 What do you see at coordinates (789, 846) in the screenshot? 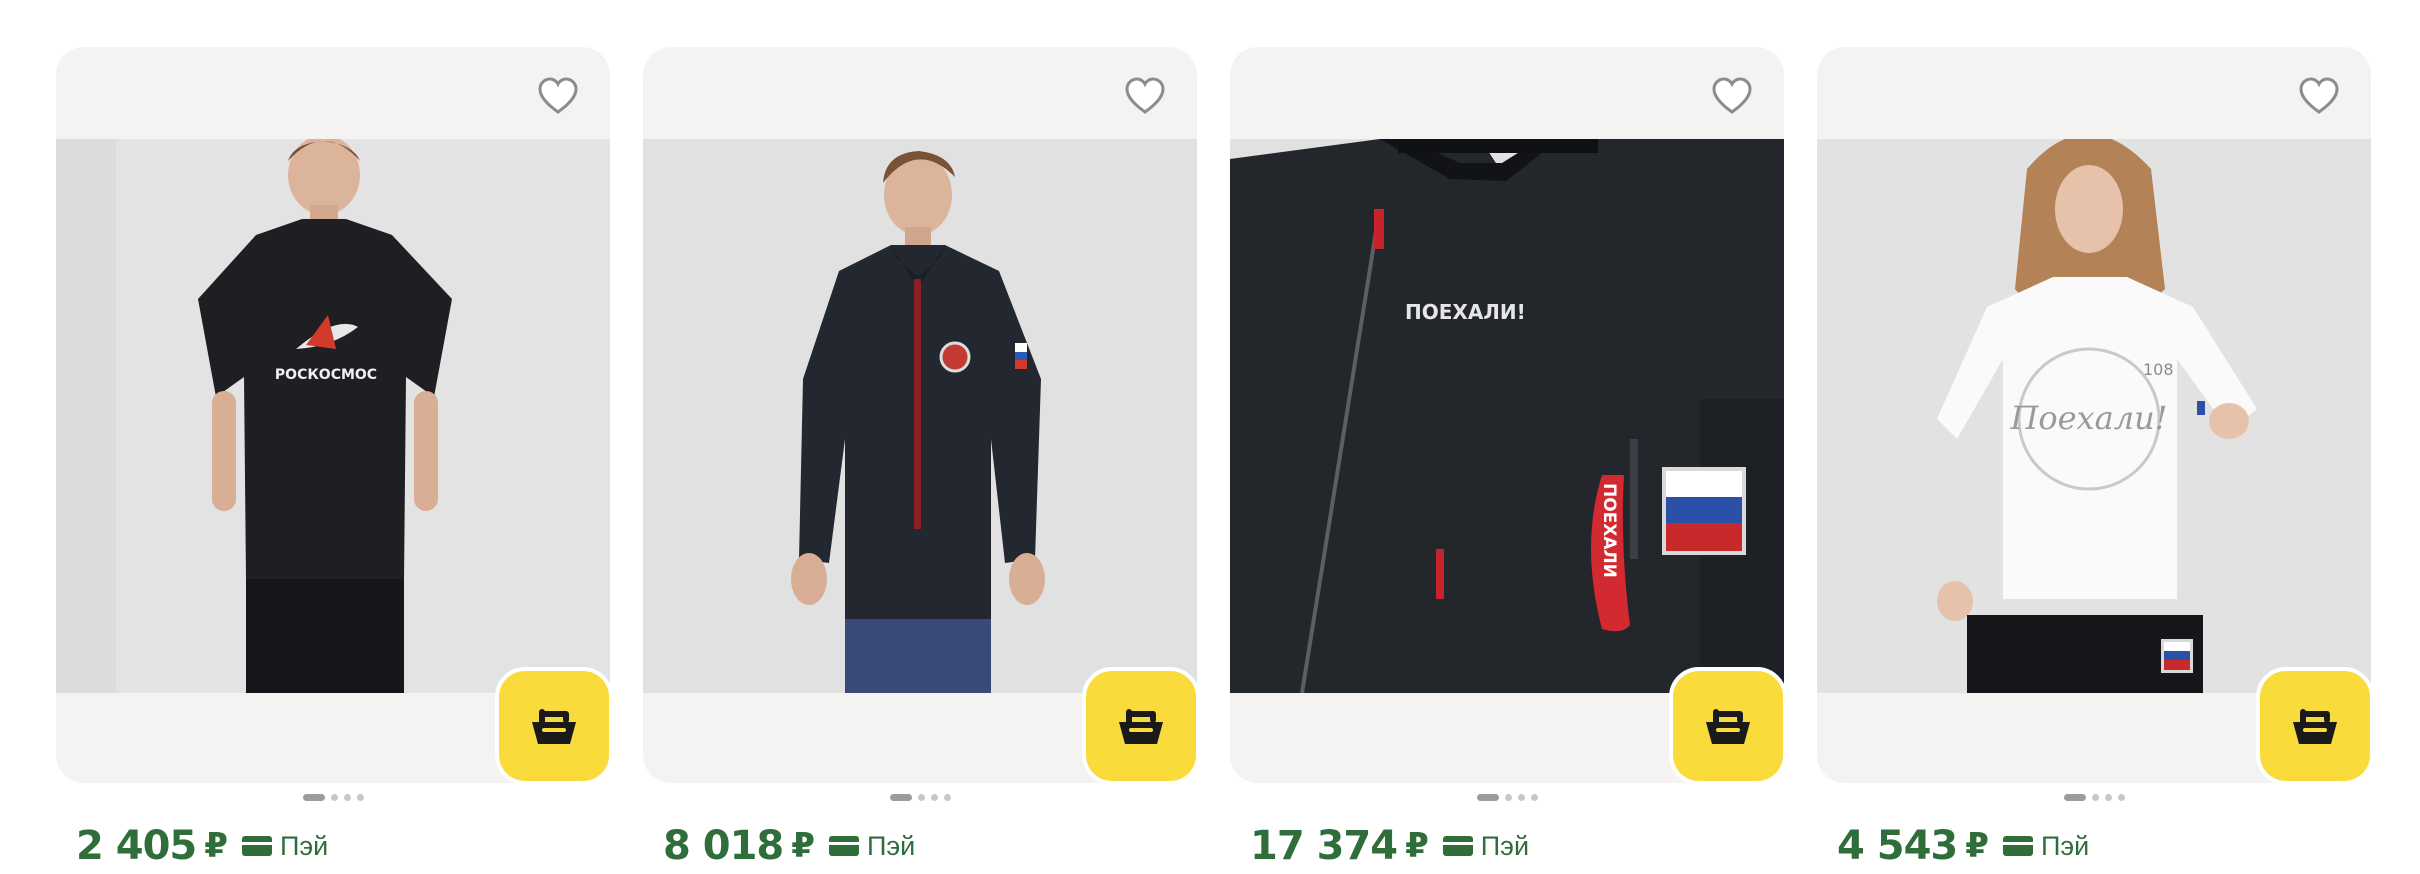
I see `price-row: 8 018 ₽ Пэй` at bounding box center [789, 846].